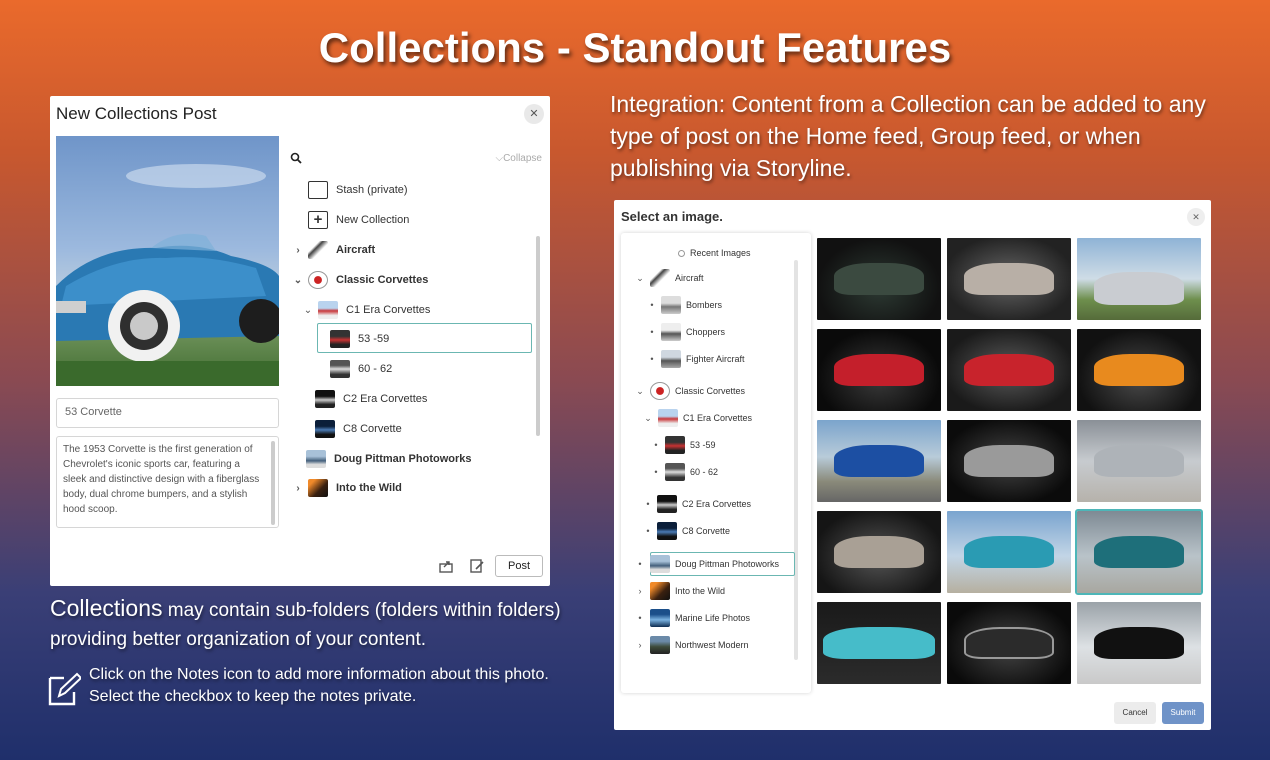 The height and width of the screenshot is (760, 1270). I want to click on tree-item-c2-era: C2 Era Corvettes, so click(371, 399).